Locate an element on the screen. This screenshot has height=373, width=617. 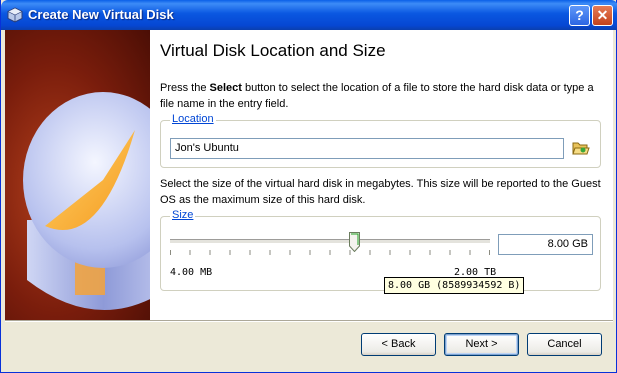
folder-open-icon is located at coordinates (581, 148).